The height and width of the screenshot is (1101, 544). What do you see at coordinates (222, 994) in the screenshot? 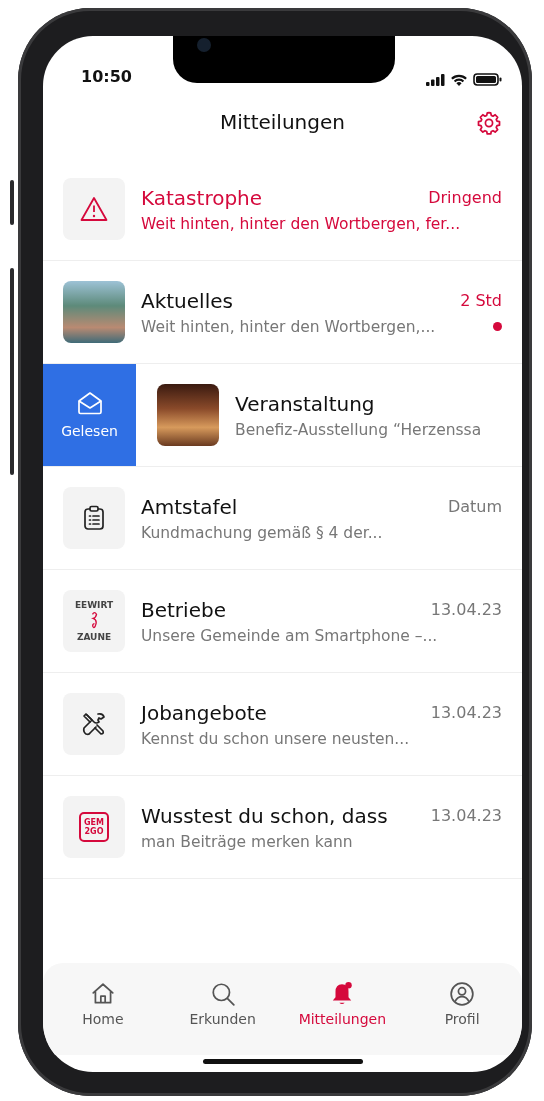
I see `search-icon` at bounding box center [222, 994].